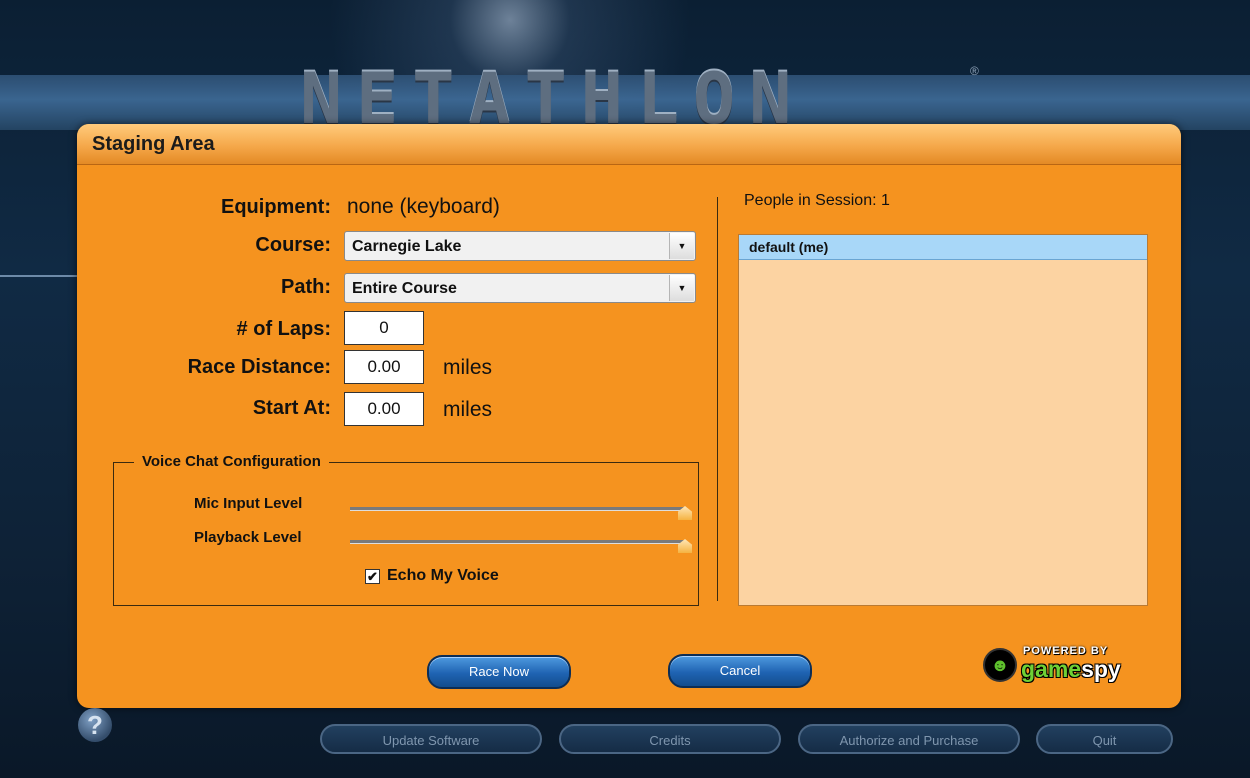 Image resolution: width=1250 pixels, height=778 pixels. I want to click on mic-input-label: Mic Input Level, so click(248, 503).